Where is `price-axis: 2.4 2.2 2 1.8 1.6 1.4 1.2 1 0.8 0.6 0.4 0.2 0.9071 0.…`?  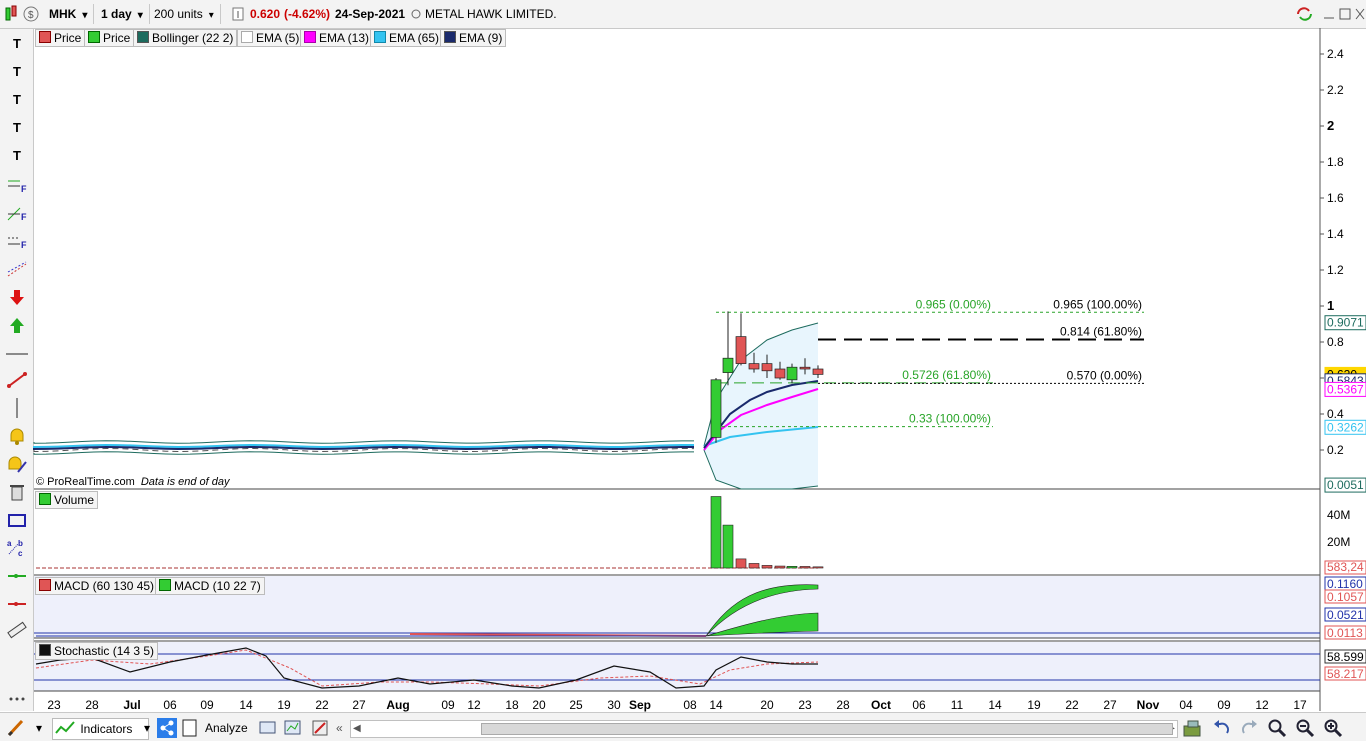
price-axis: 2.4 2.2 2 1.8 1.6 1.4 1.2 1 0.8 0.6 0.4 0.2 0.9071 0.… is located at coordinates (1343, 364).